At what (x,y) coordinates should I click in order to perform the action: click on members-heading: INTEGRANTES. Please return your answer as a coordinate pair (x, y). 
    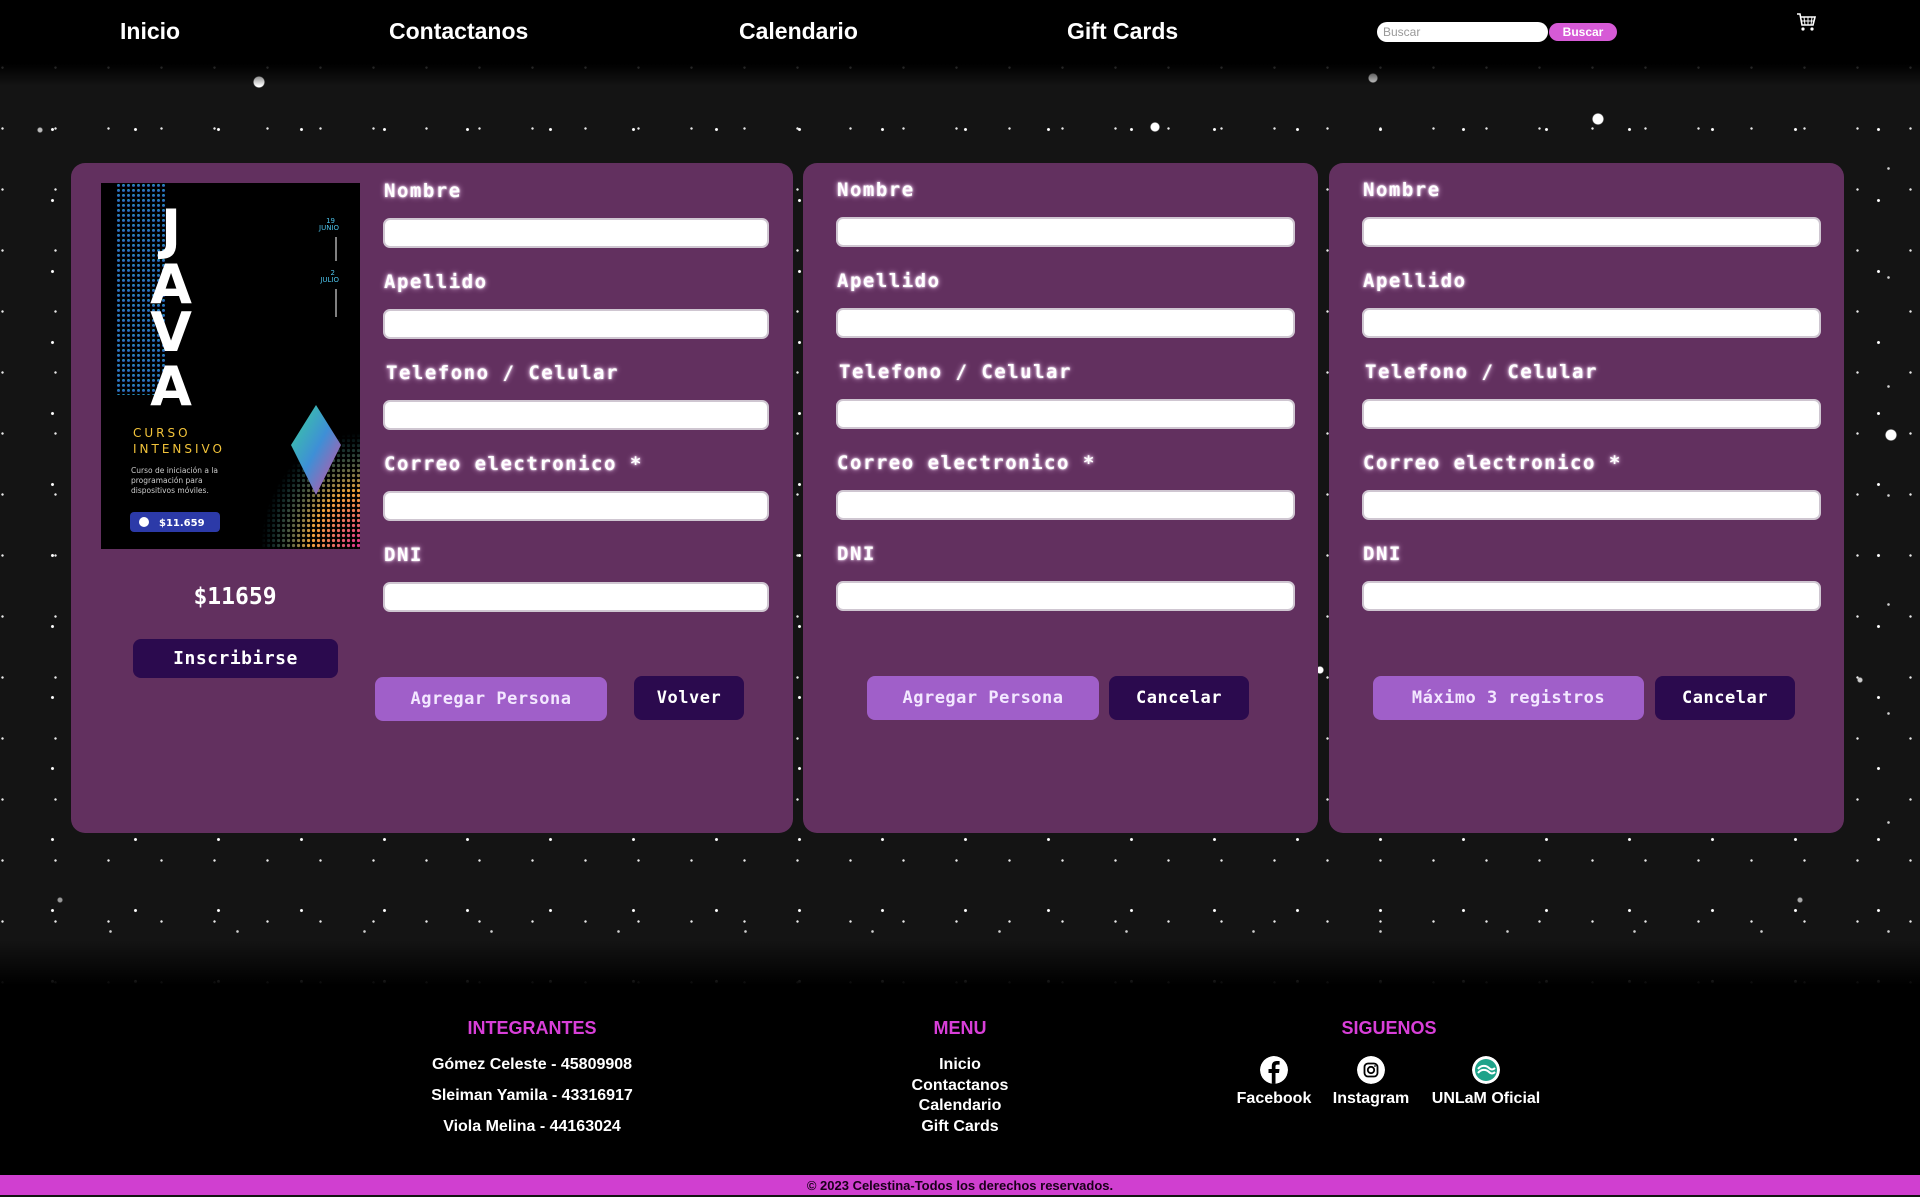
    Looking at the image, I should click on (532, 1028).